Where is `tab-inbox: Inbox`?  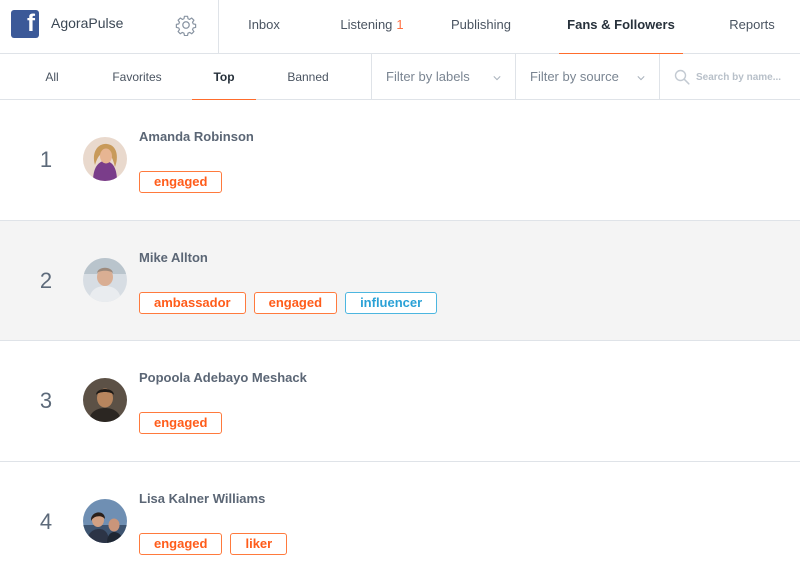 tab-inbox: Inbox is located at coordinates (264, 27).